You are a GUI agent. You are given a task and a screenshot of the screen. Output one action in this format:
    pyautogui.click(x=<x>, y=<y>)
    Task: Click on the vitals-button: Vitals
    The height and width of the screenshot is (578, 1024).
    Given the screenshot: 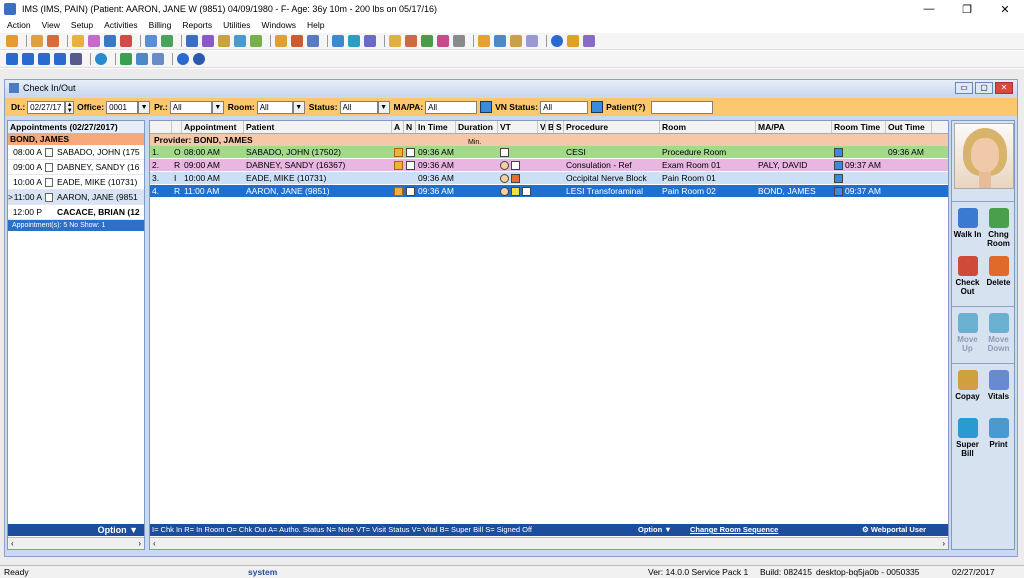 What is the action you would take?
    pyautogui.click(x=998, y=392)
    